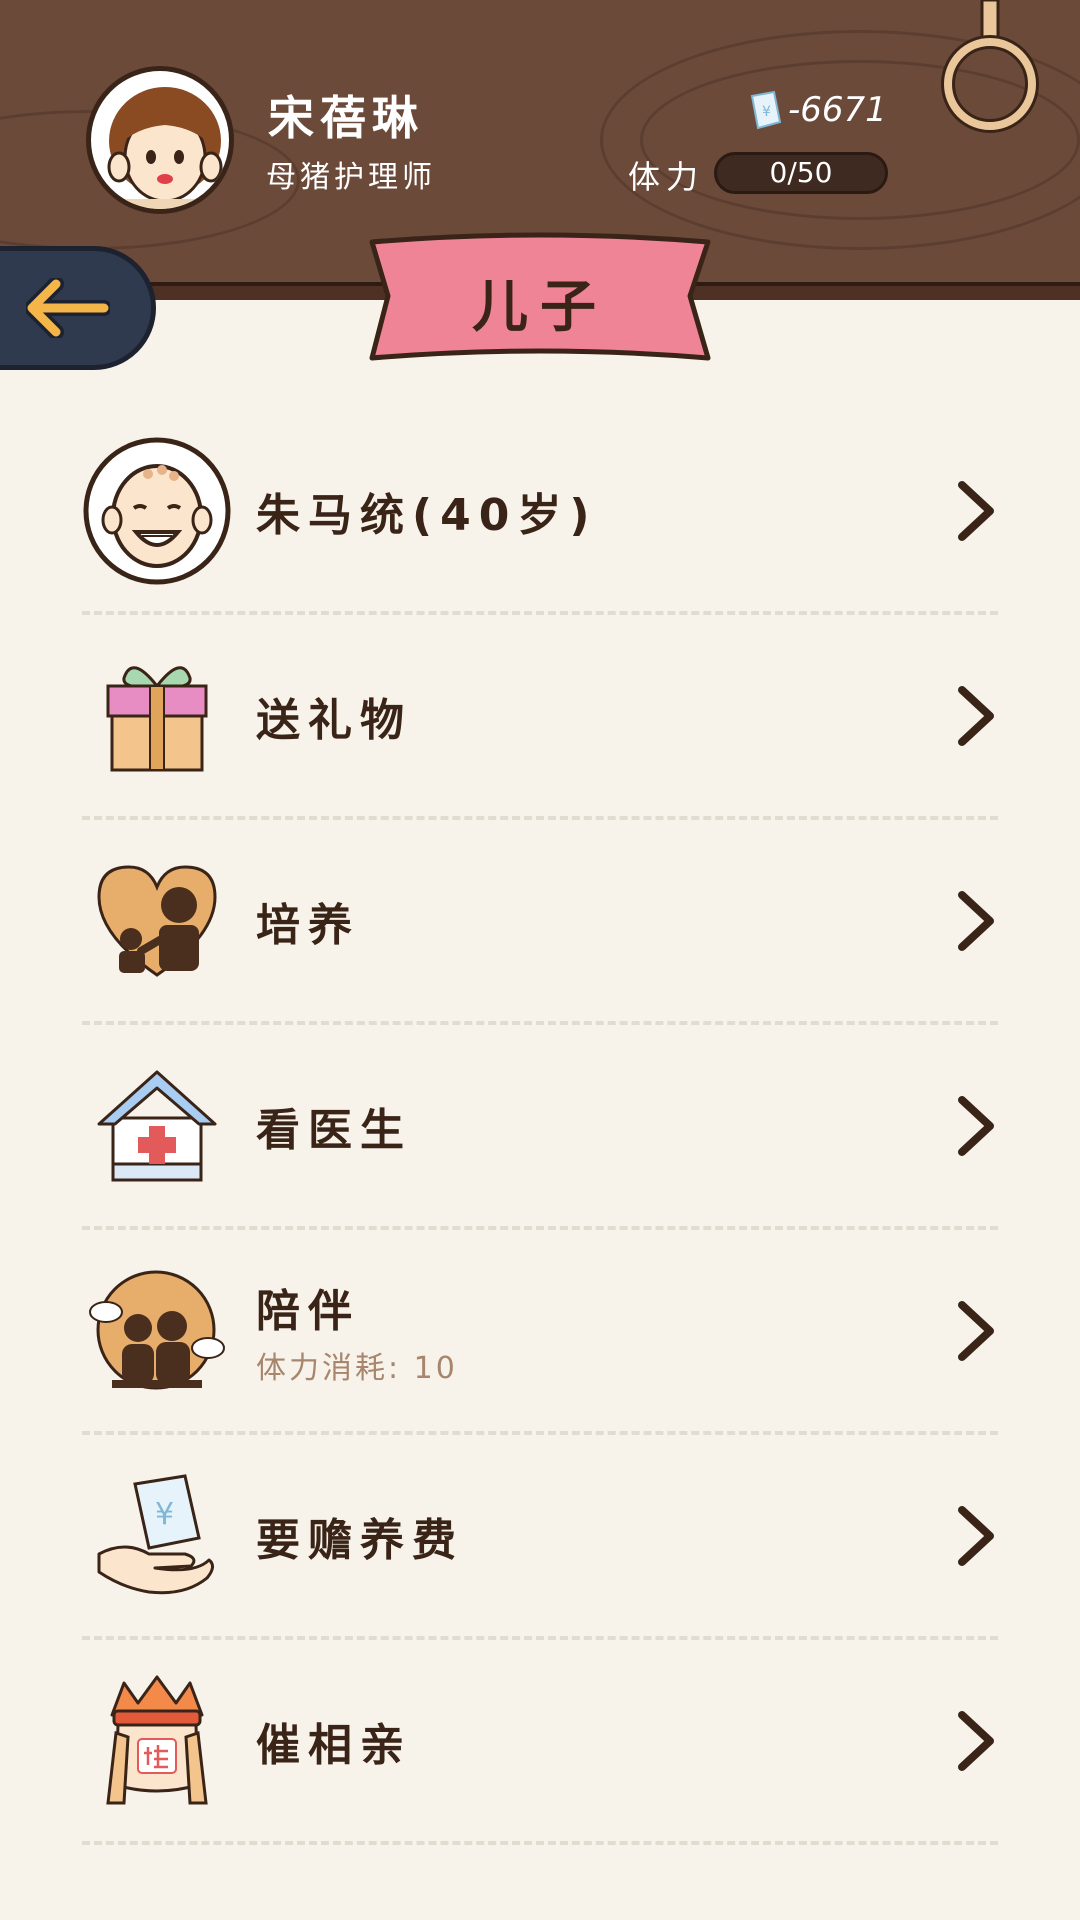 The width and height of the screenshot is (1080, 1920). Describe the element at coordinates (157, 1125) in the screenshot. I see `hospital-icon` at that location.